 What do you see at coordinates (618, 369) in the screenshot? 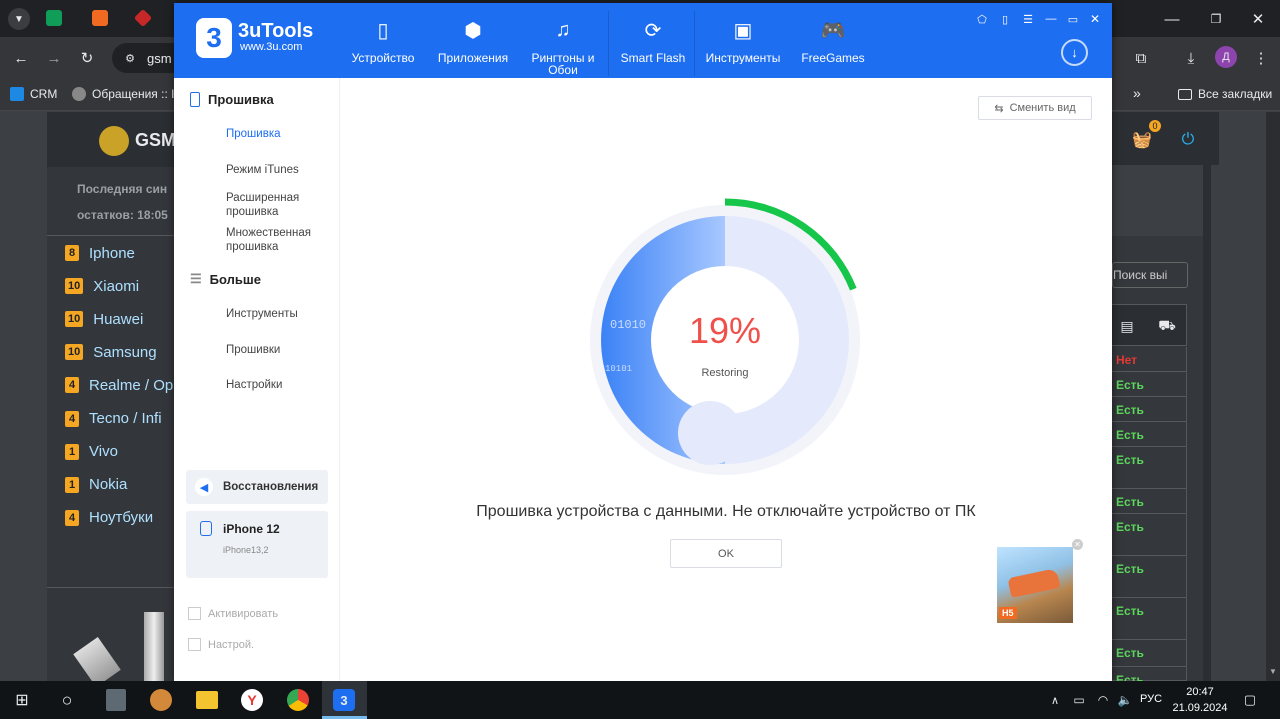
I see `binary-decoration: 10101` at bounding box center [618, 369].